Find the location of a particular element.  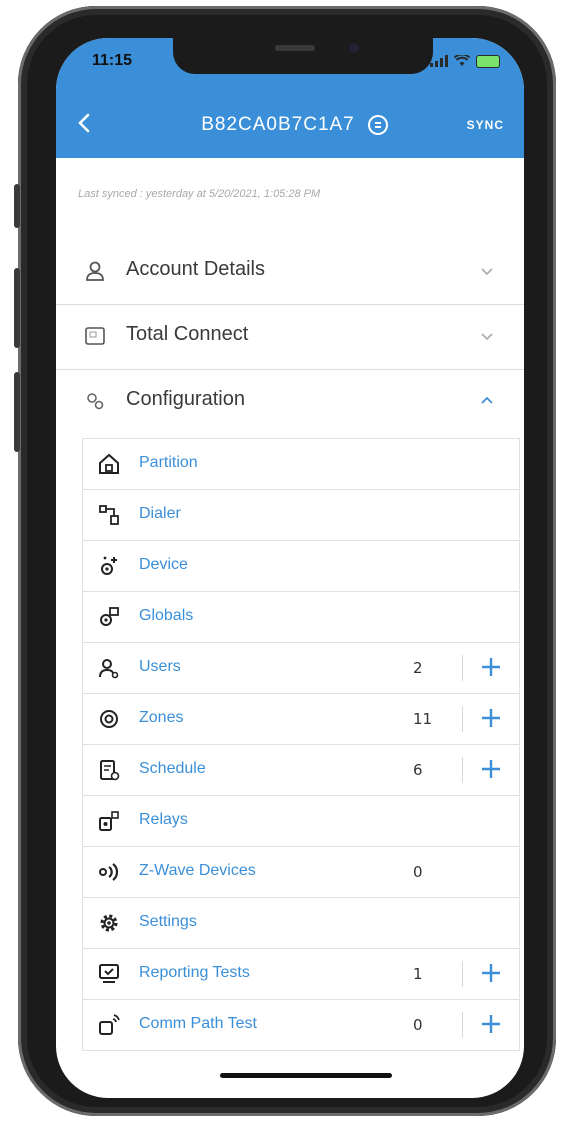

info-icon is located at coordinates (378, 125).